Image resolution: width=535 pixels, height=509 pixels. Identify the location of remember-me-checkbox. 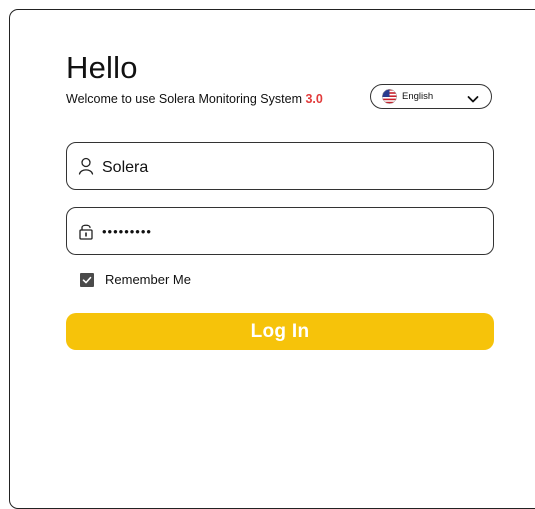
(87, 279).